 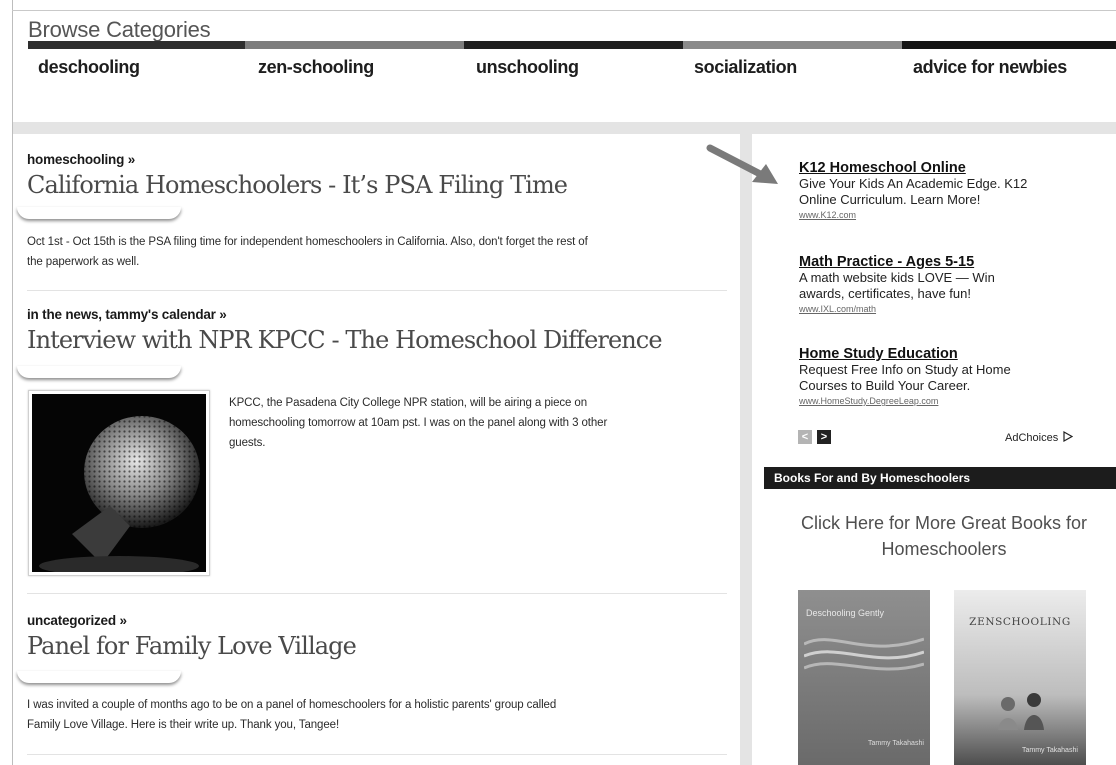 What do you see at coordinates (897, 277) in the screenshot?
I see `ad-text: A math website kids LOVE — Win` at bounding box center [897, 277].